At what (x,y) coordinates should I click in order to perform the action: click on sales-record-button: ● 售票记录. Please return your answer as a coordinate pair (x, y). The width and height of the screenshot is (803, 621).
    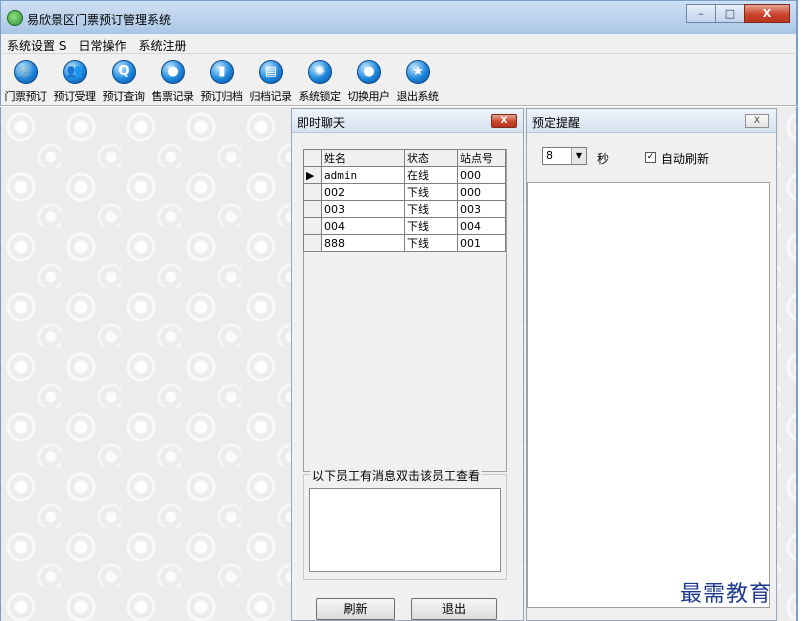
    Looking at the image, I should click on (172, 80).